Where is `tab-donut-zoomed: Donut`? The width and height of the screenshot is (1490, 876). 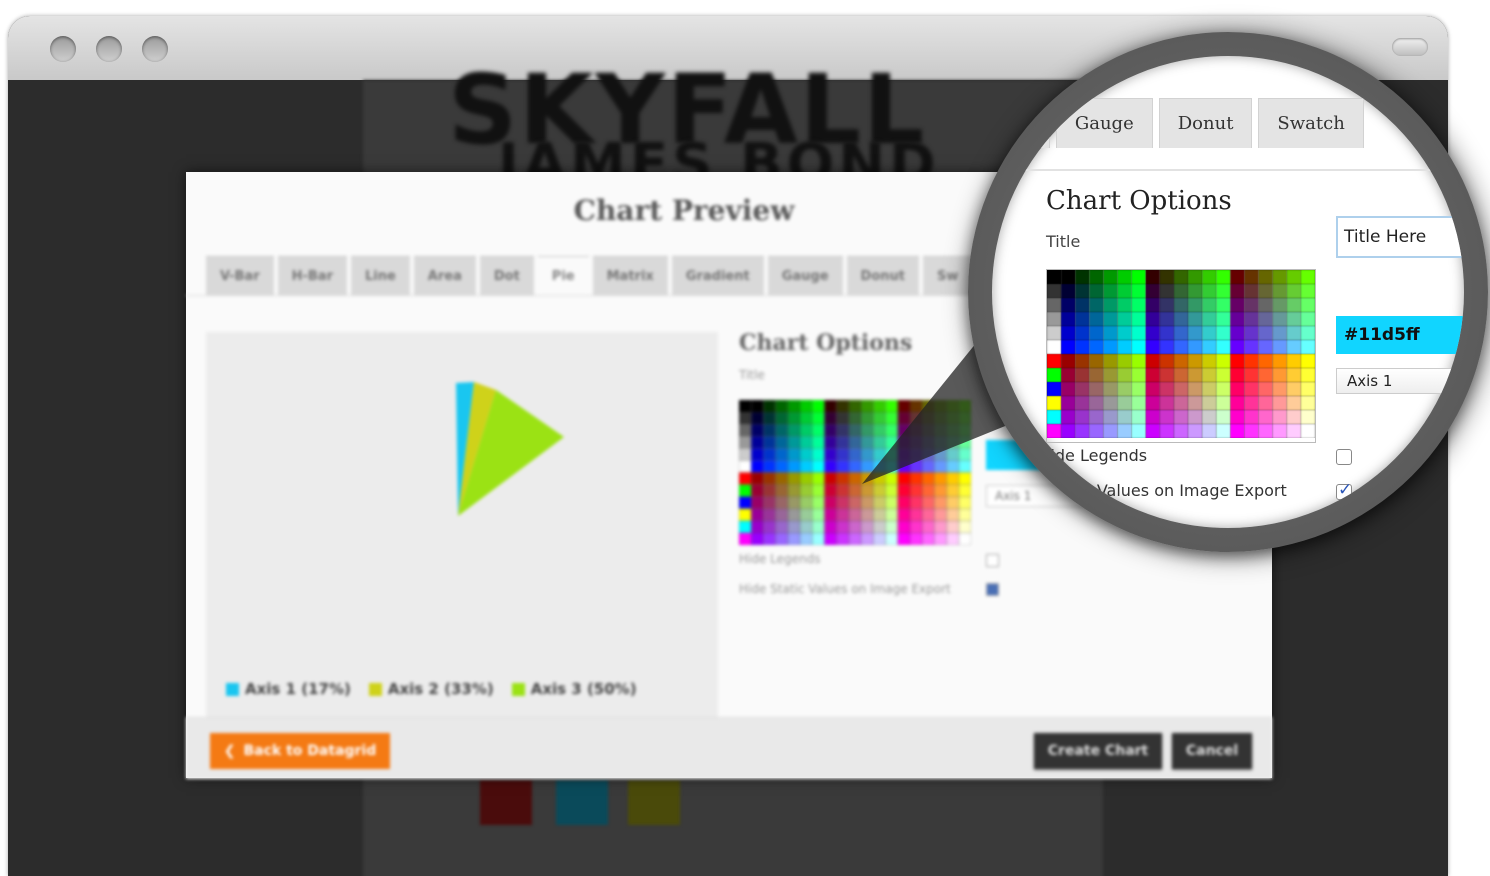 tab-donut-zoomed: Donut is located at coordinates (1205, 123).